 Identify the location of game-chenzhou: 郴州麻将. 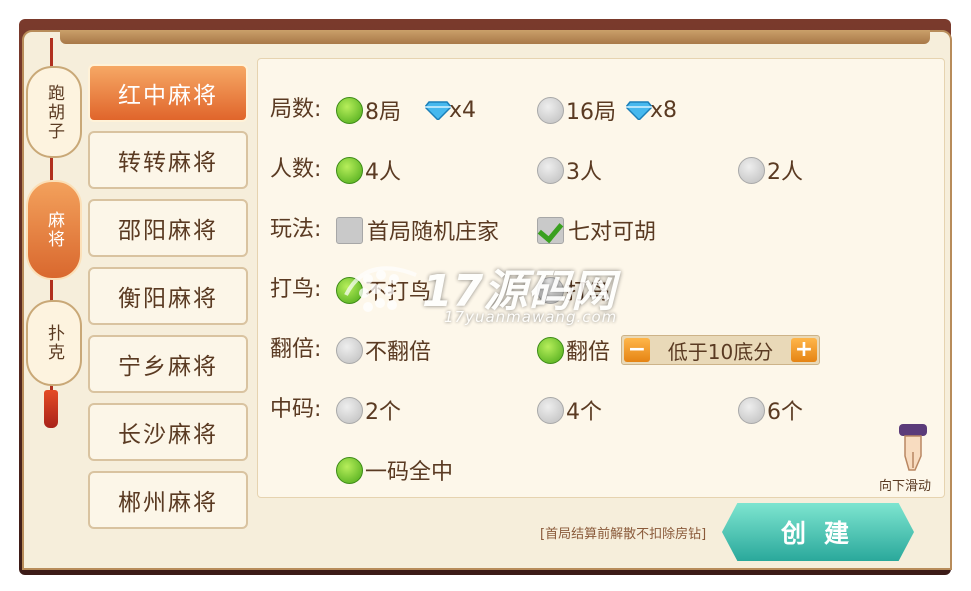
(168, 500).